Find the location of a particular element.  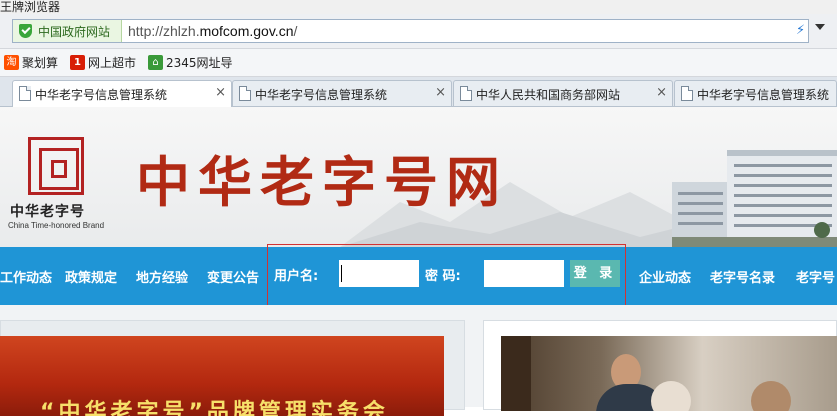

favorites-bar: 淘聚划算 1 网上超市 ⌂ 2345网址导 is located at coordinates (418, 63).